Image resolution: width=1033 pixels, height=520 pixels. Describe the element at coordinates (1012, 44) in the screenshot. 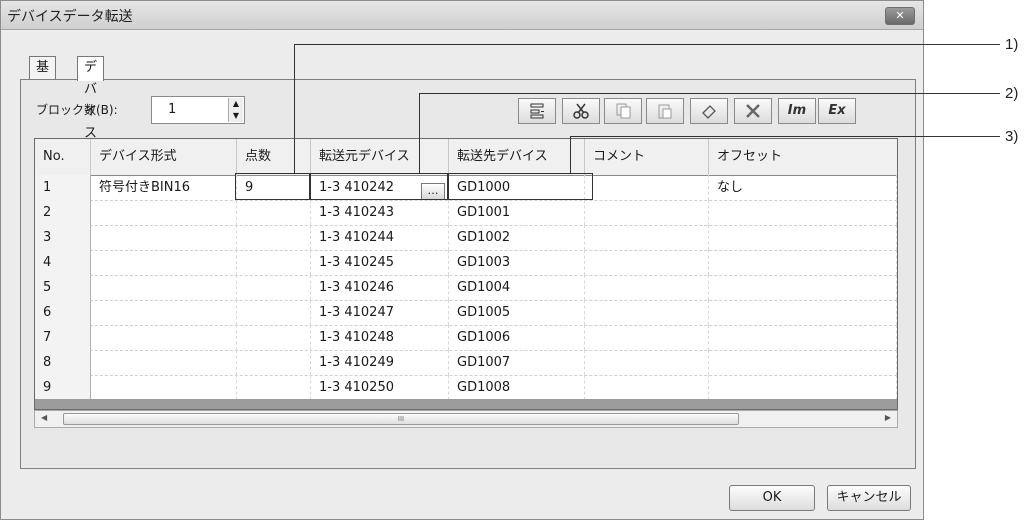

I see `callout-label-1: 1)` at that location.